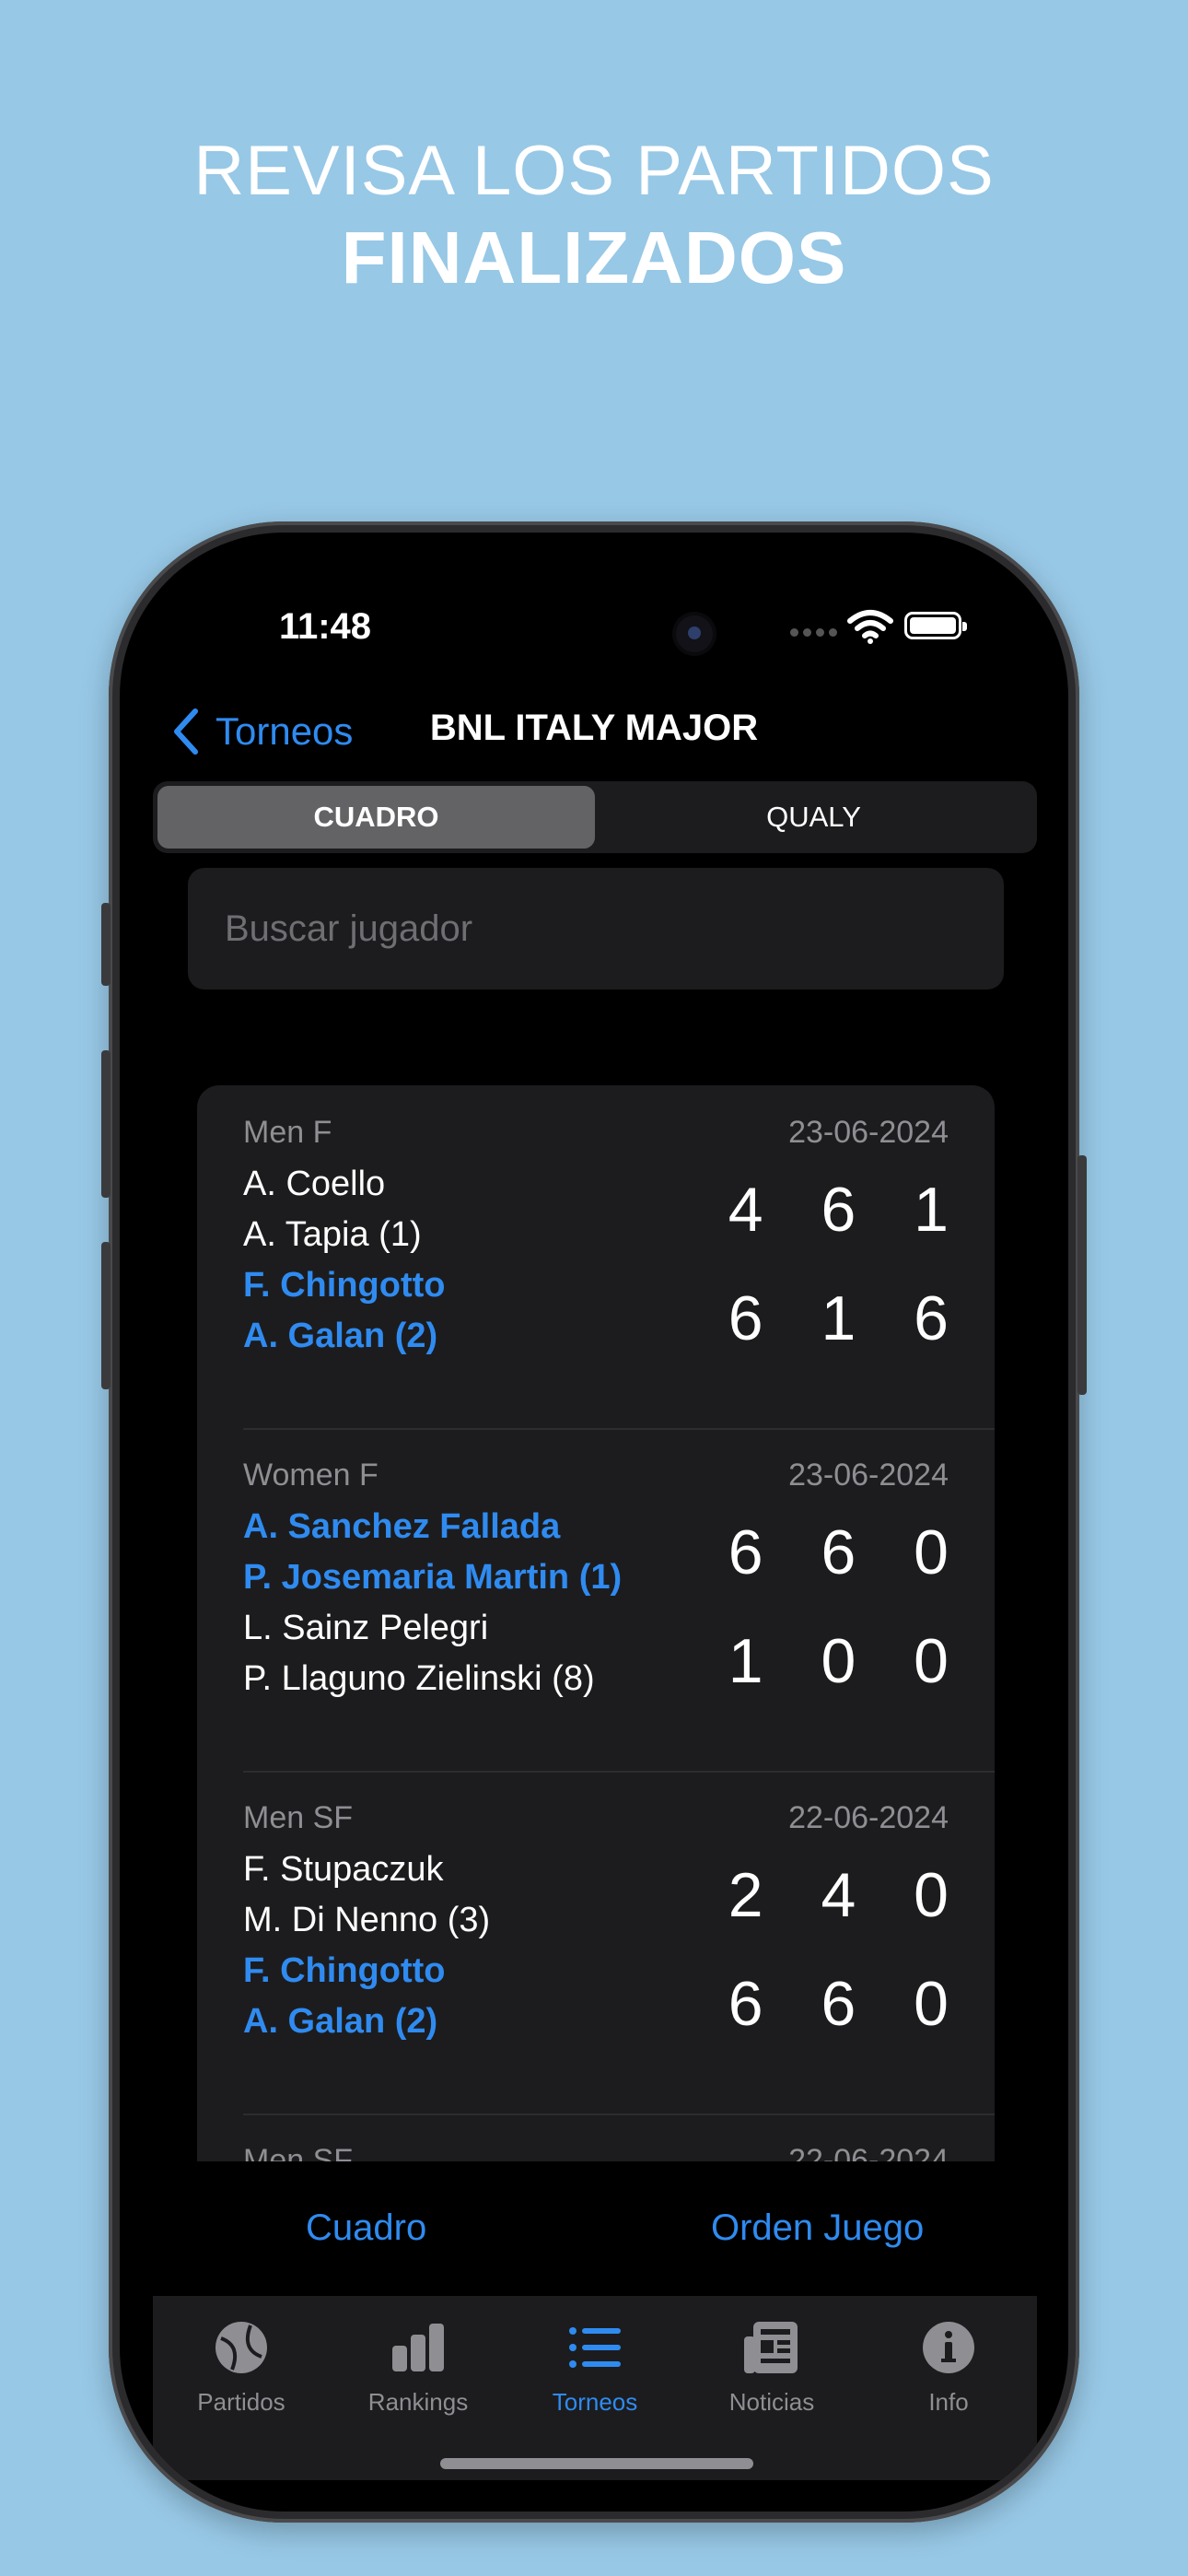 This screenshot has height=2576, width=1188. What do you see at coordinates (848, 2004) in the screenshot?
I see `team2-score: 6 6 0` at bounding box center [848, 2004].